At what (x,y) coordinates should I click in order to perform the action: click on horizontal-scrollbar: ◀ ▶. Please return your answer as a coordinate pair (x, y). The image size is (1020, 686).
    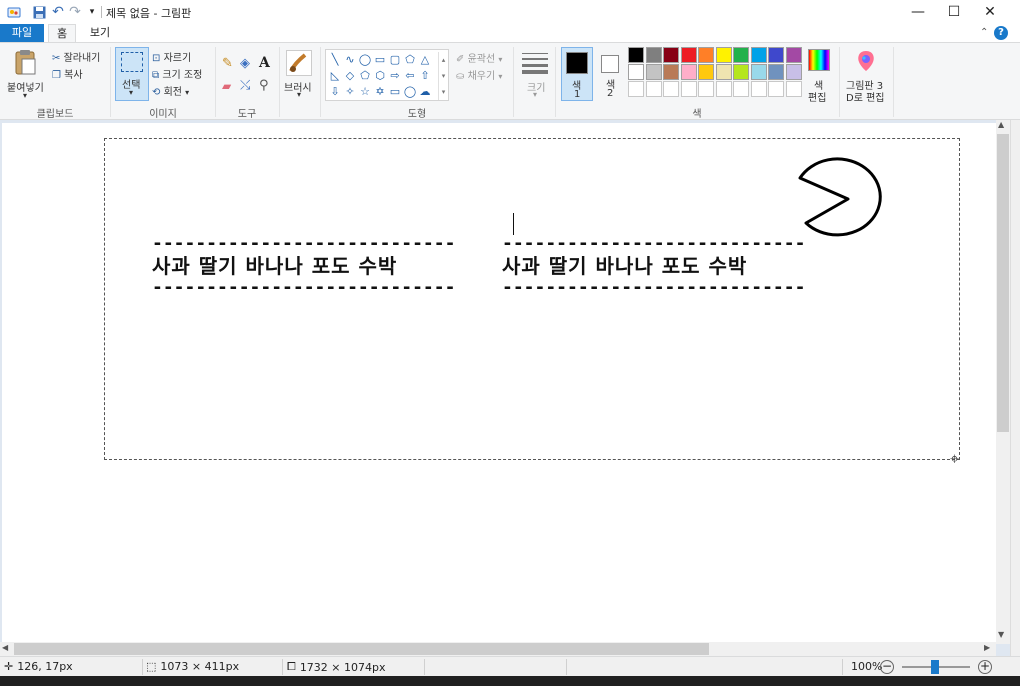
    Looking at the image, I should click on (498, 649).